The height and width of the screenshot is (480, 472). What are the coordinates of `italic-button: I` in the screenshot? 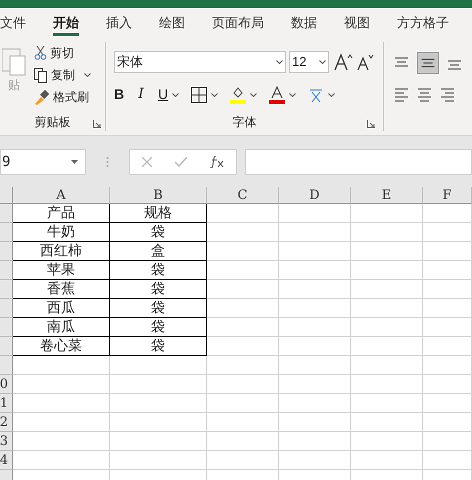 It's located at (141, 94).